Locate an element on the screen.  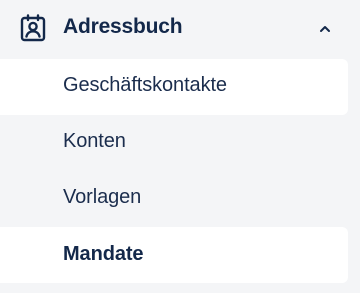
nav-item-label: Mandate is located at coordinates (103, 254).